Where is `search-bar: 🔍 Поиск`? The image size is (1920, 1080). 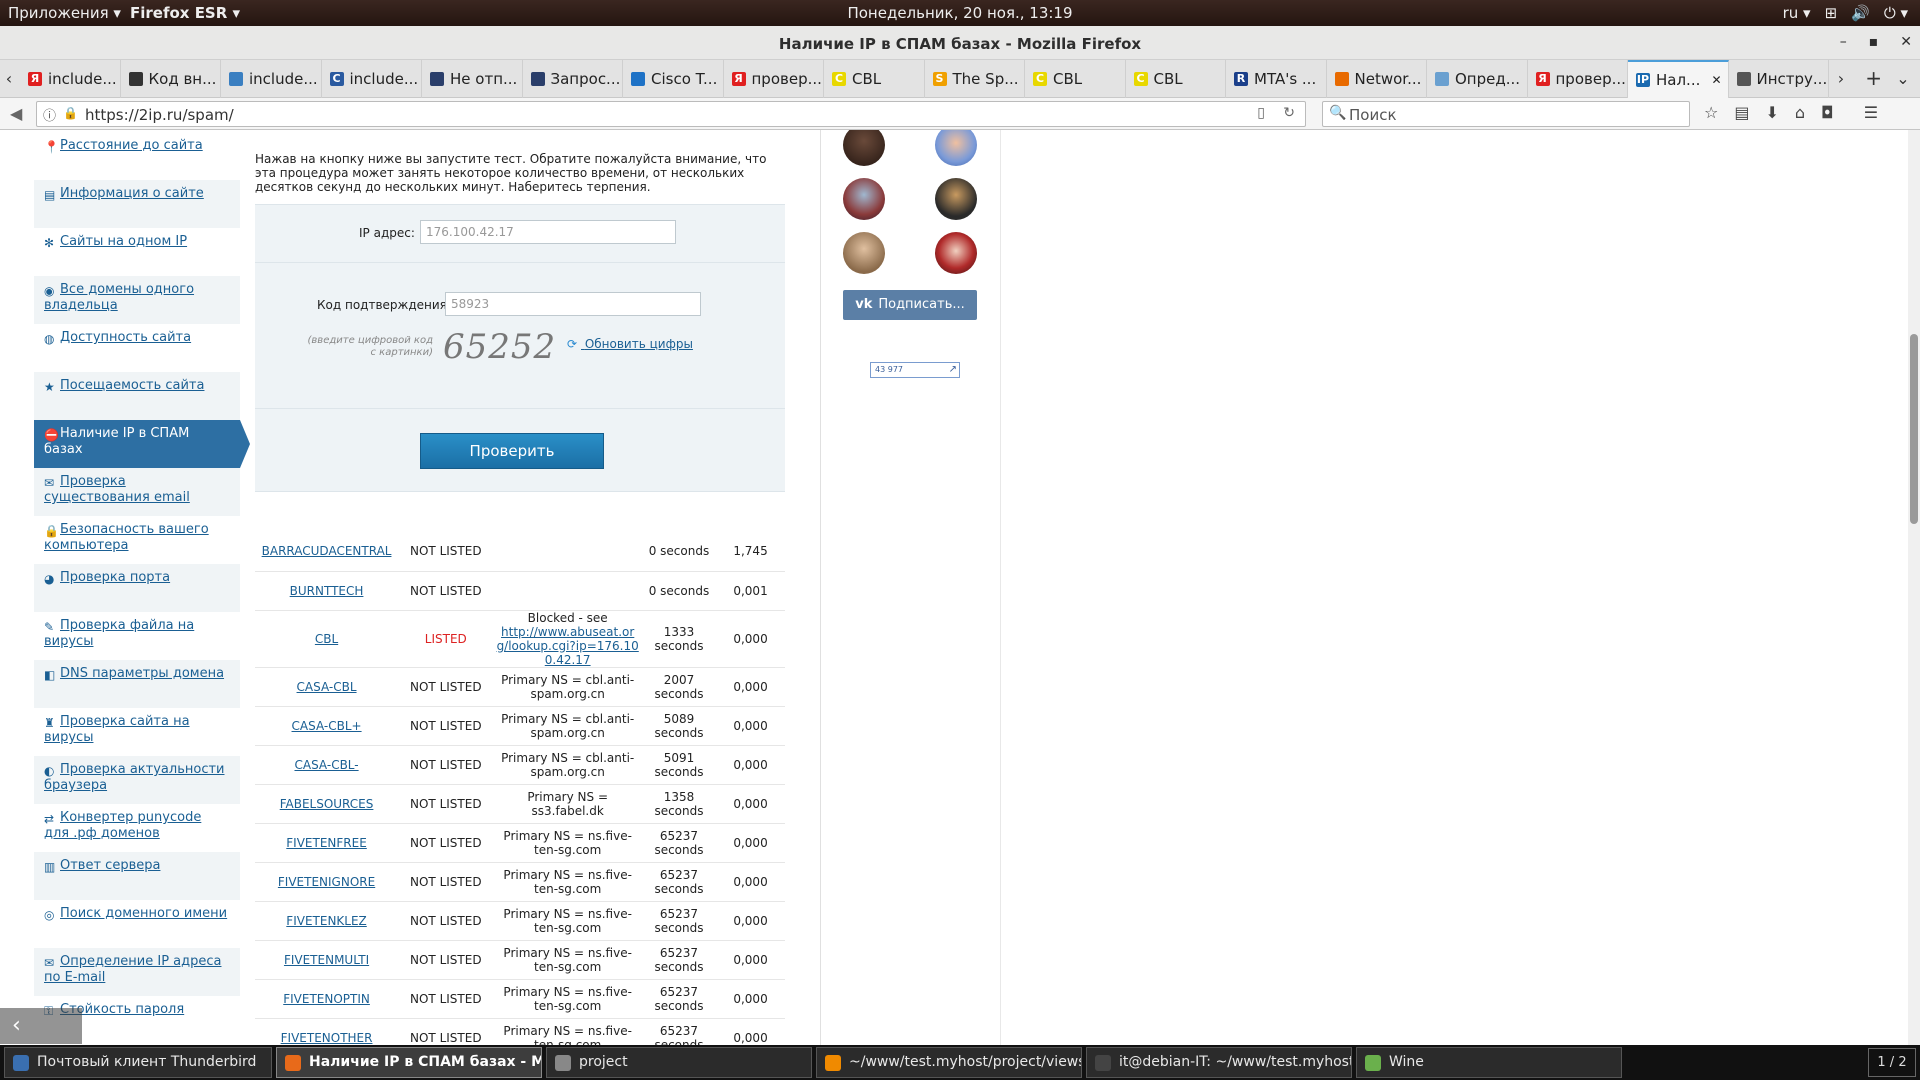
search-bar: 🔍 Поиск is located at coordinates (1506, 114).